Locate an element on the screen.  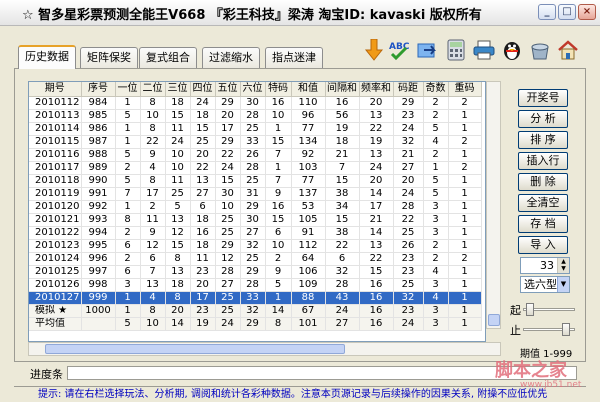
table-cell: 109 is located at coordinates (308, 285).